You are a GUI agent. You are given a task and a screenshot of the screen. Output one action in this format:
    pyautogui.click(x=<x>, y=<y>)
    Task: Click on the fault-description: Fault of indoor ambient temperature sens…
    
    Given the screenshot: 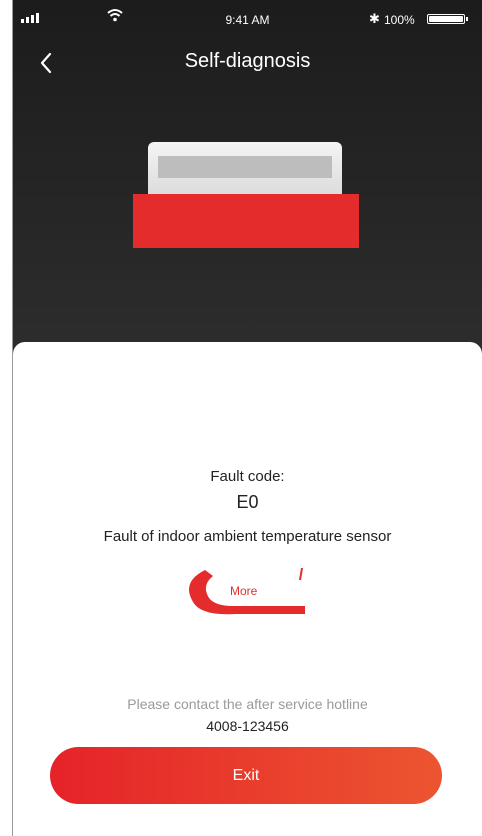 What is the action you would take?
    pyautogui.click(x=247, y=536)
    